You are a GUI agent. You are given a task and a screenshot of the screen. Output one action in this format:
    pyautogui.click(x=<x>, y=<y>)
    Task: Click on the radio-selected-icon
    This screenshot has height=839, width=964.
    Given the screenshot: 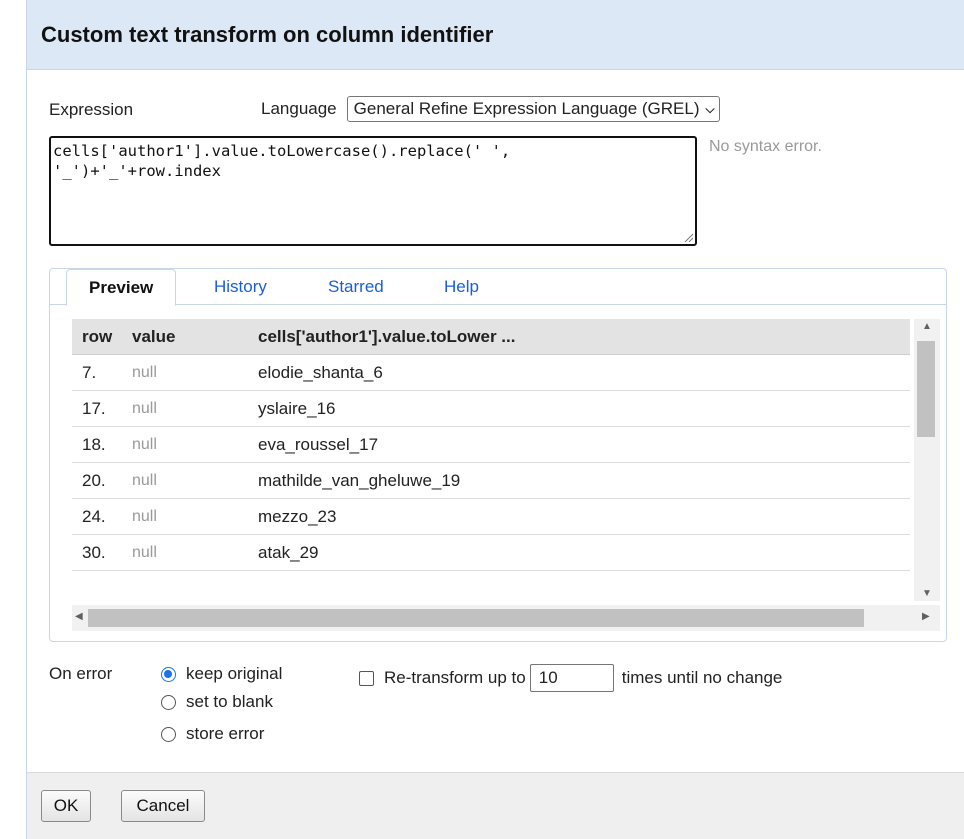 What is the action you would take?
    pyautogui.click(x=168, y=674)
    